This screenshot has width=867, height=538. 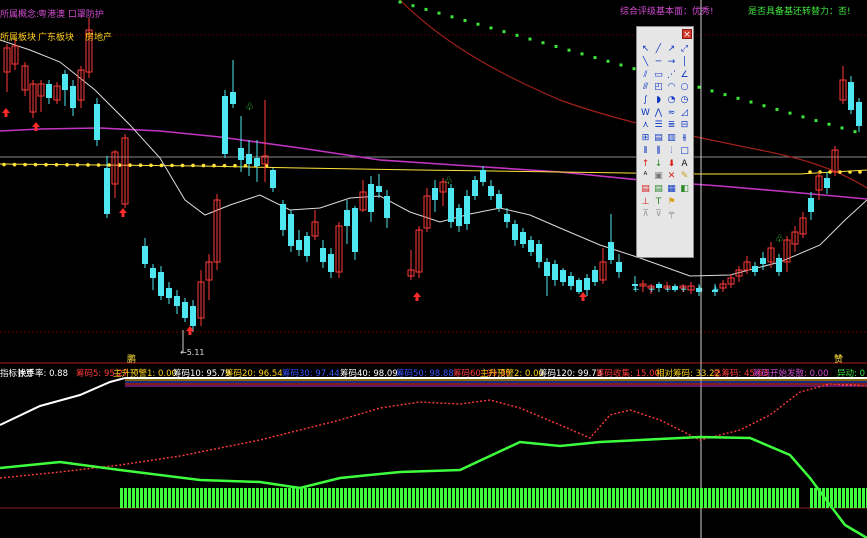 I want to click on delete-tool-icon: ✕, so click(x=671, y=176).